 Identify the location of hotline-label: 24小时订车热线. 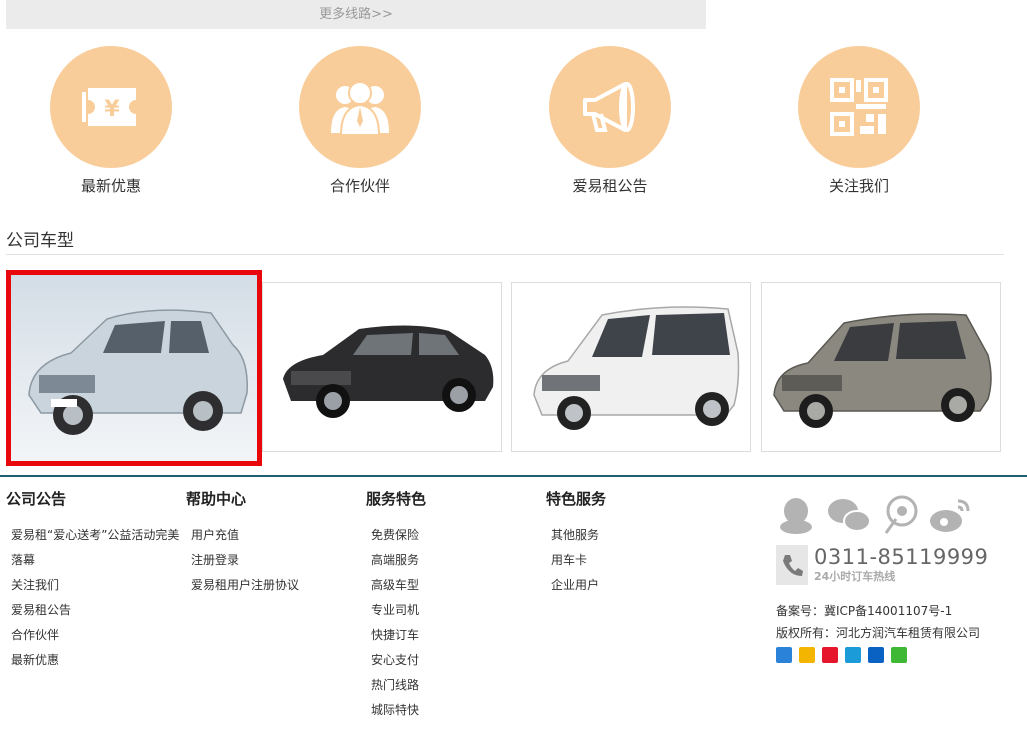
(855, 576).